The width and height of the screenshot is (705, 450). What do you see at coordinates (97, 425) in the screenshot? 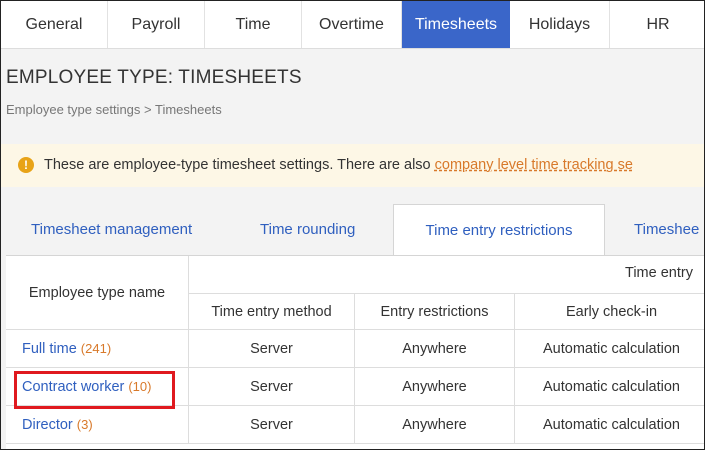
I see `table-row-name: Director (3)` at bounding box center [97, 425].